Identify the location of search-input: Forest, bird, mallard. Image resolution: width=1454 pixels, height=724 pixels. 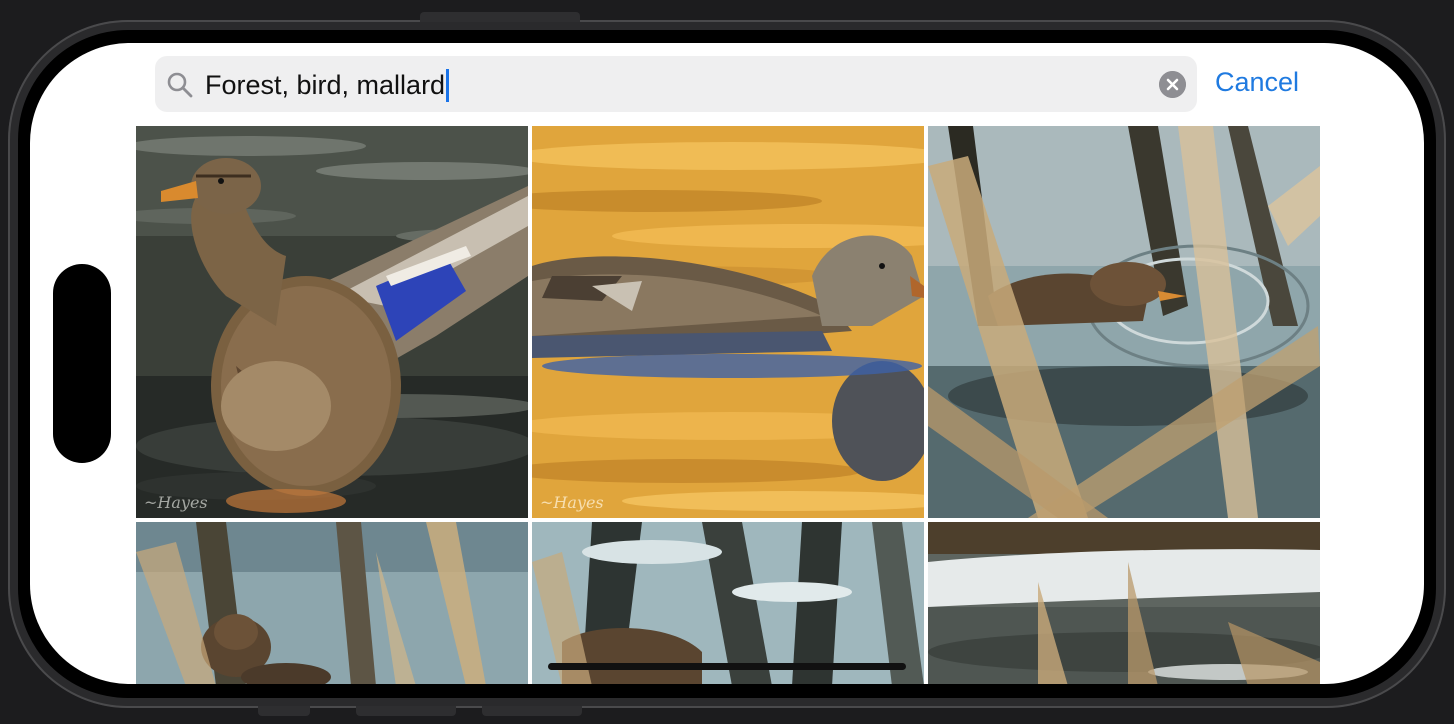
(327, 85).